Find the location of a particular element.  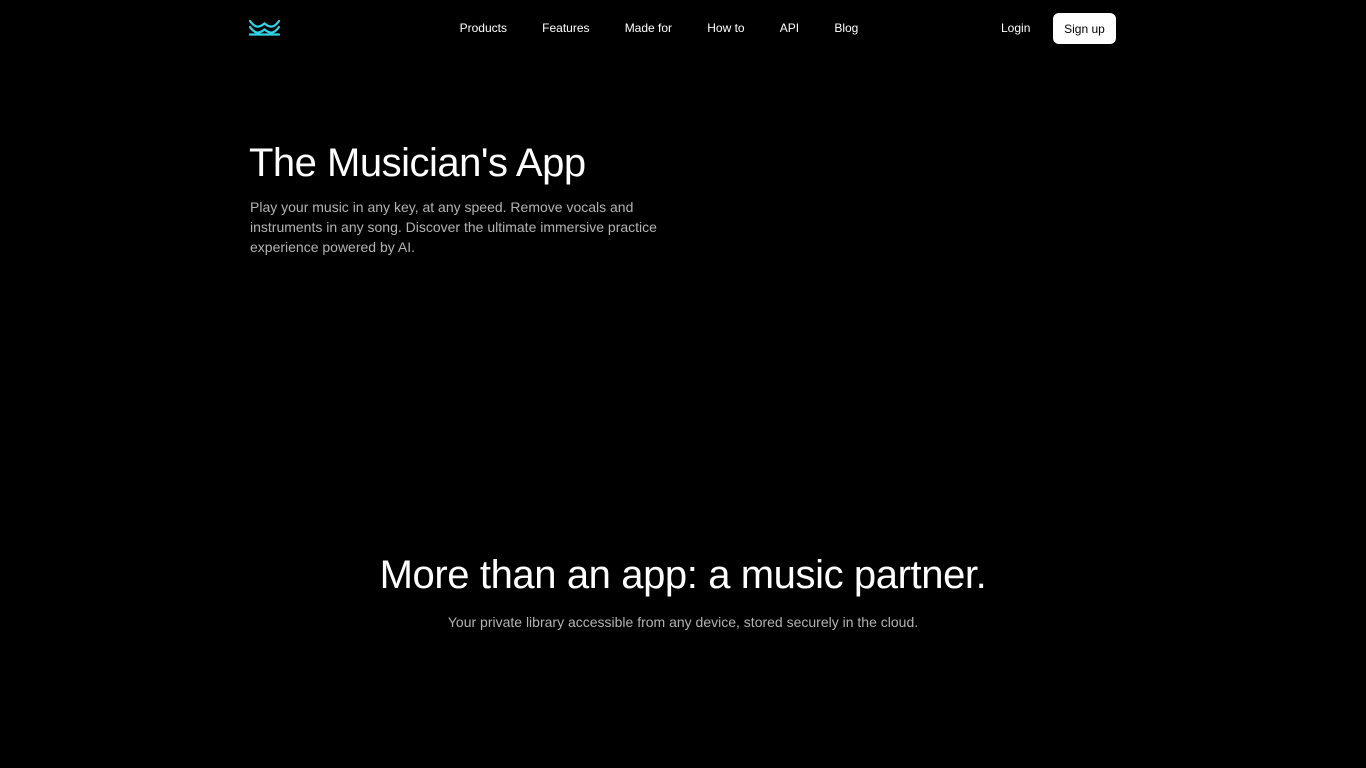

nav-link-products: Products is located at coordinates (483, 28).